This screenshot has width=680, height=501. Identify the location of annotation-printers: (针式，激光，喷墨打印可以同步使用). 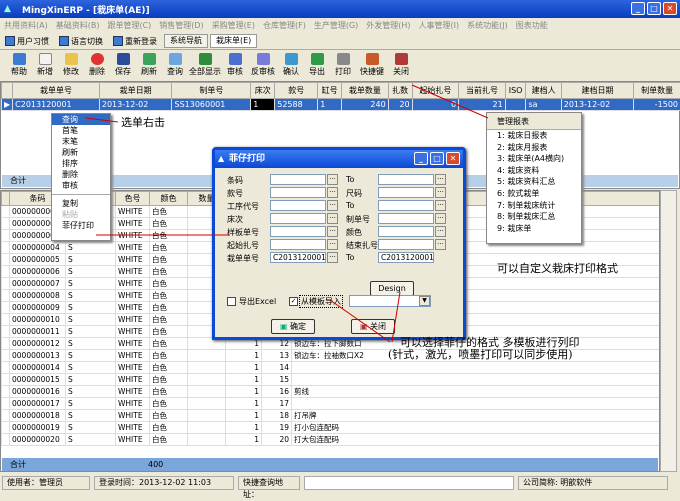
(480, 354).